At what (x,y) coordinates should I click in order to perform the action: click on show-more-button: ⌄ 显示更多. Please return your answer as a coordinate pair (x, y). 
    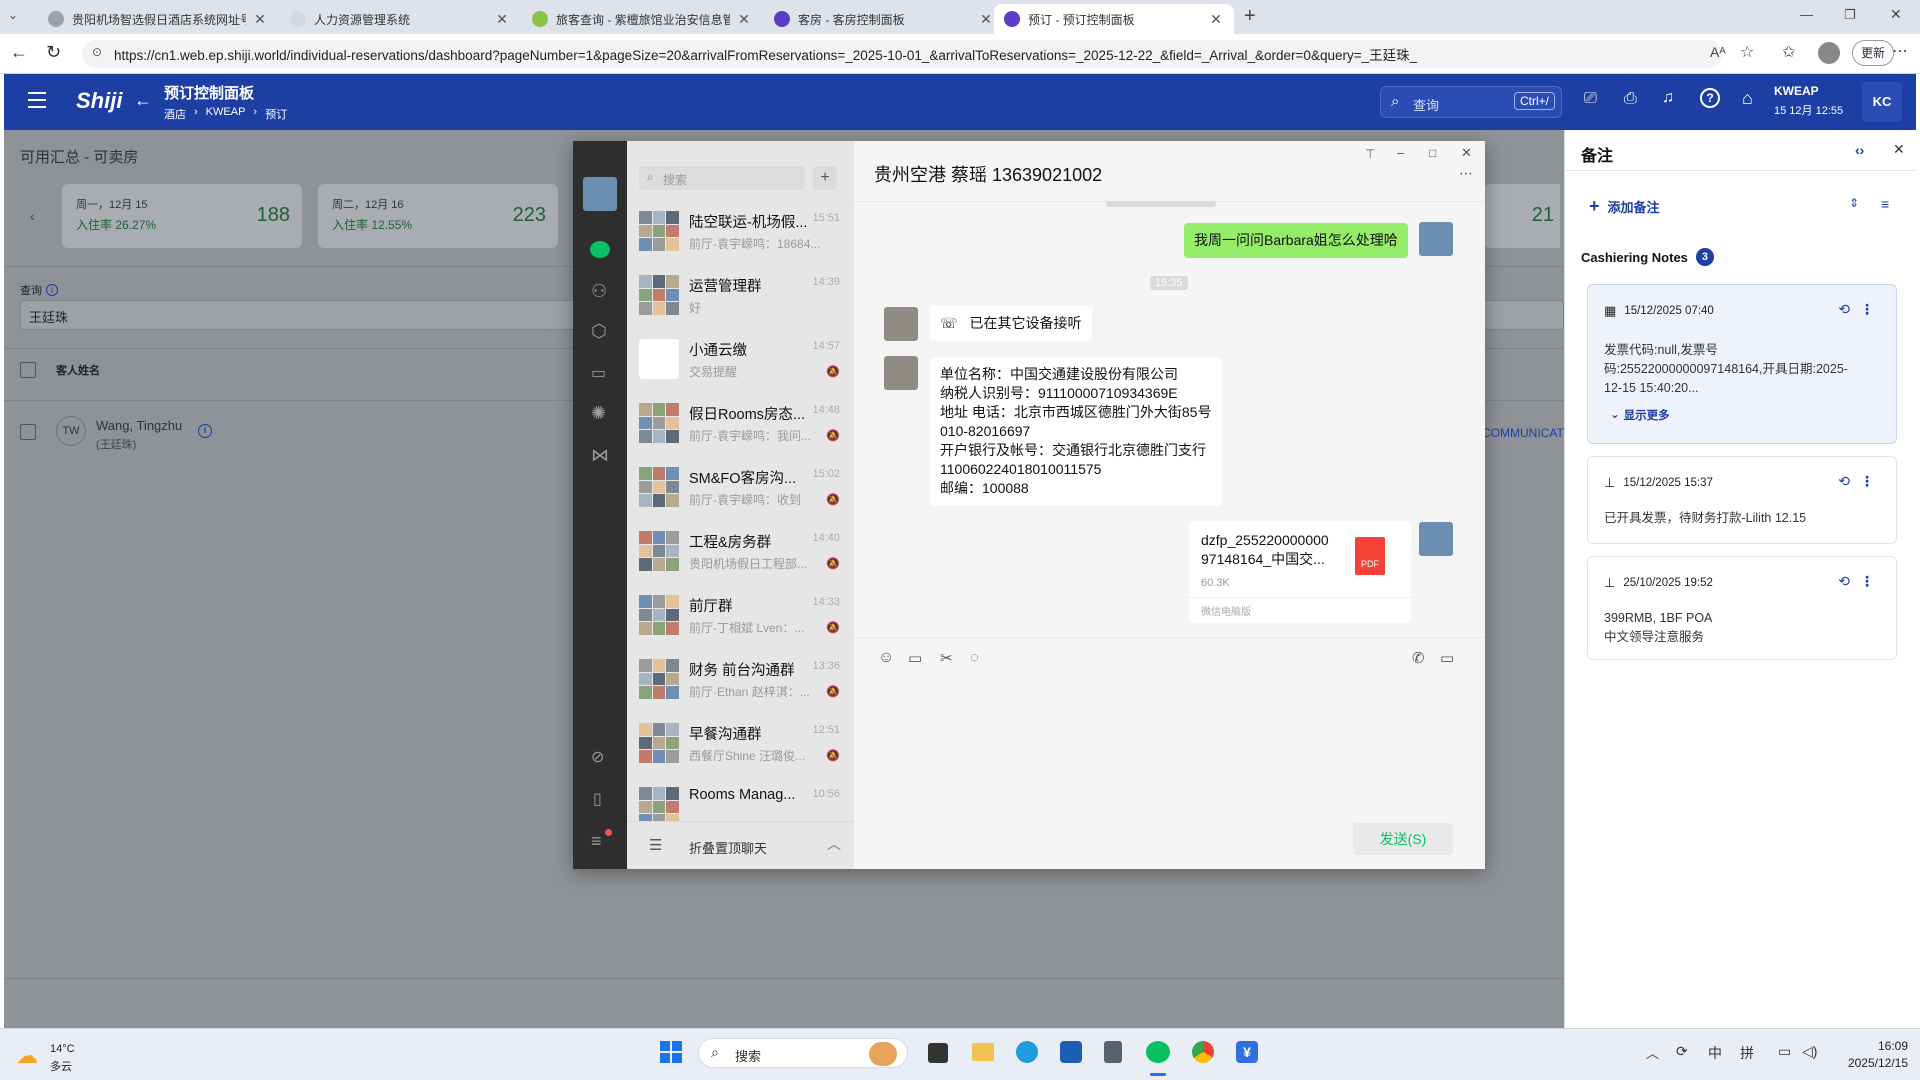
    Looking at the image, I should click on (1640, 415).